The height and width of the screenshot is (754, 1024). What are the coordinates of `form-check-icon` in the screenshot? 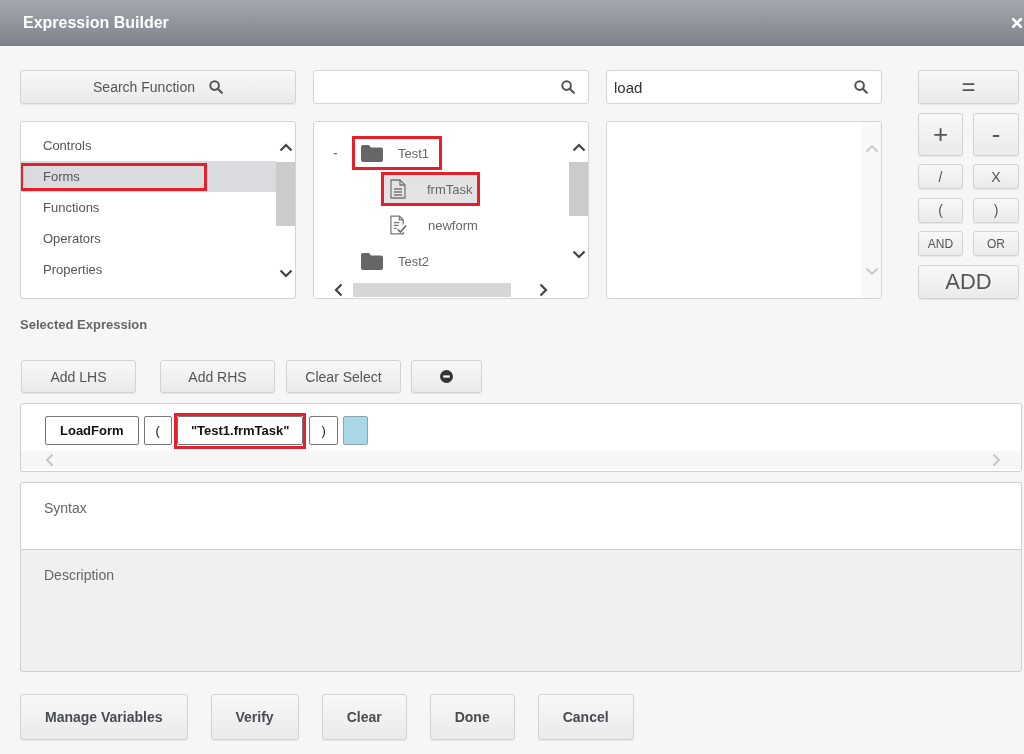 It's located at (398, 225).